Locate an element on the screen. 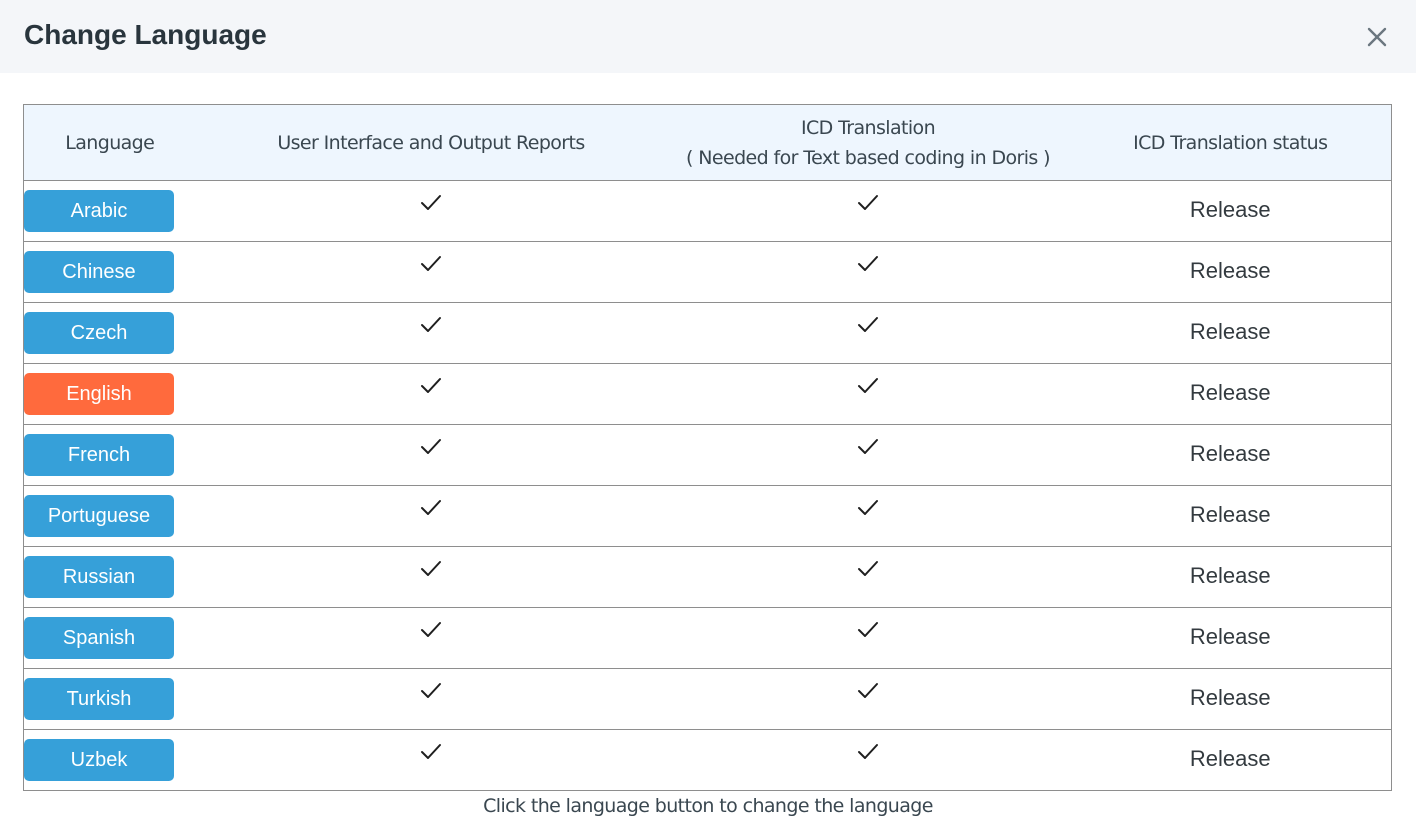  language-button: Russian is located at coordinates (99, 577).